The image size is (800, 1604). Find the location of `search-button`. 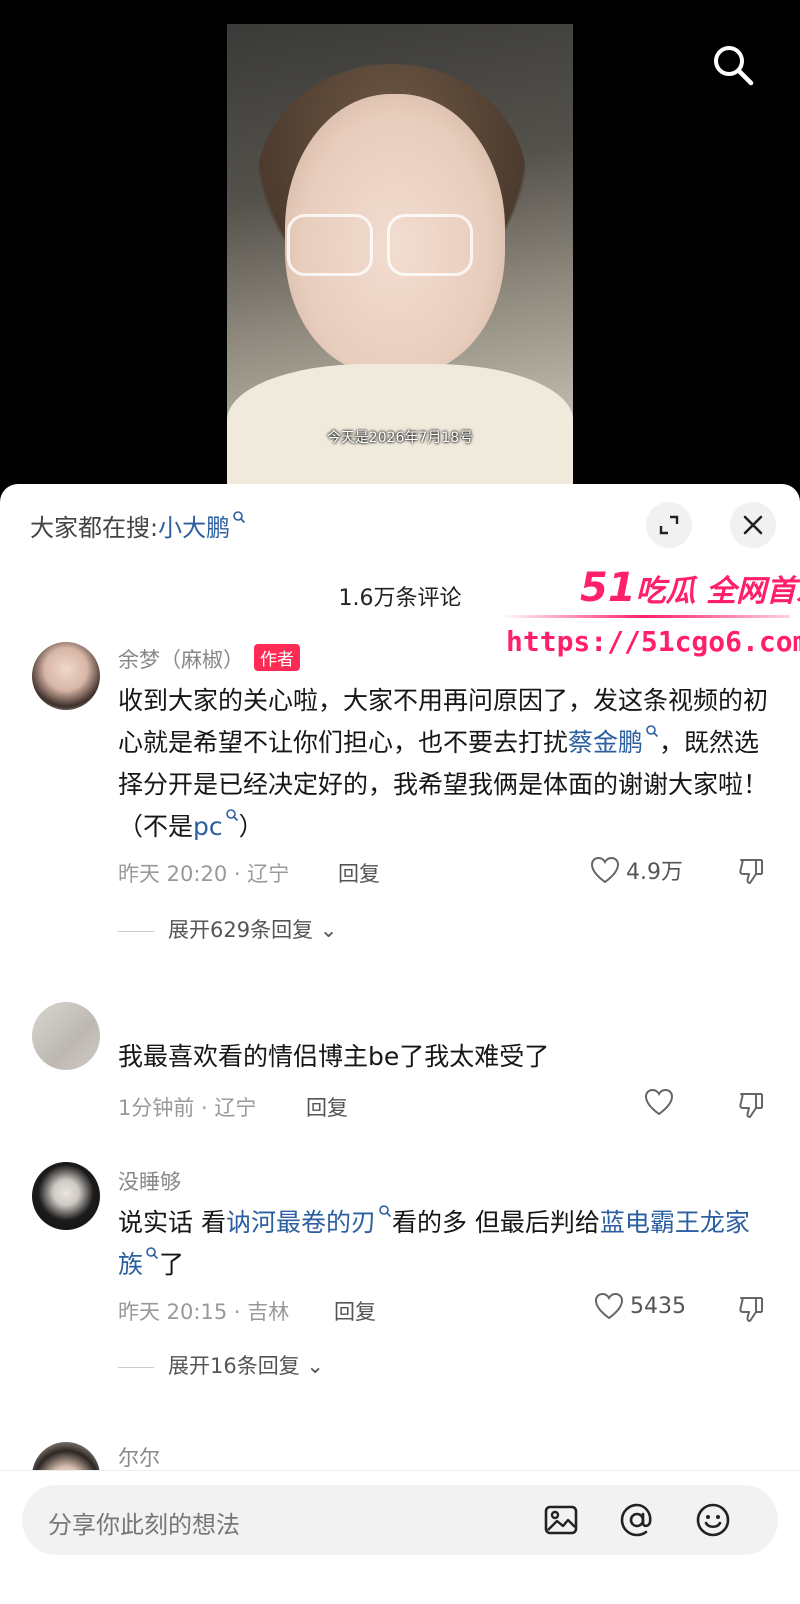

search-button is located at coordinates (733, 65).